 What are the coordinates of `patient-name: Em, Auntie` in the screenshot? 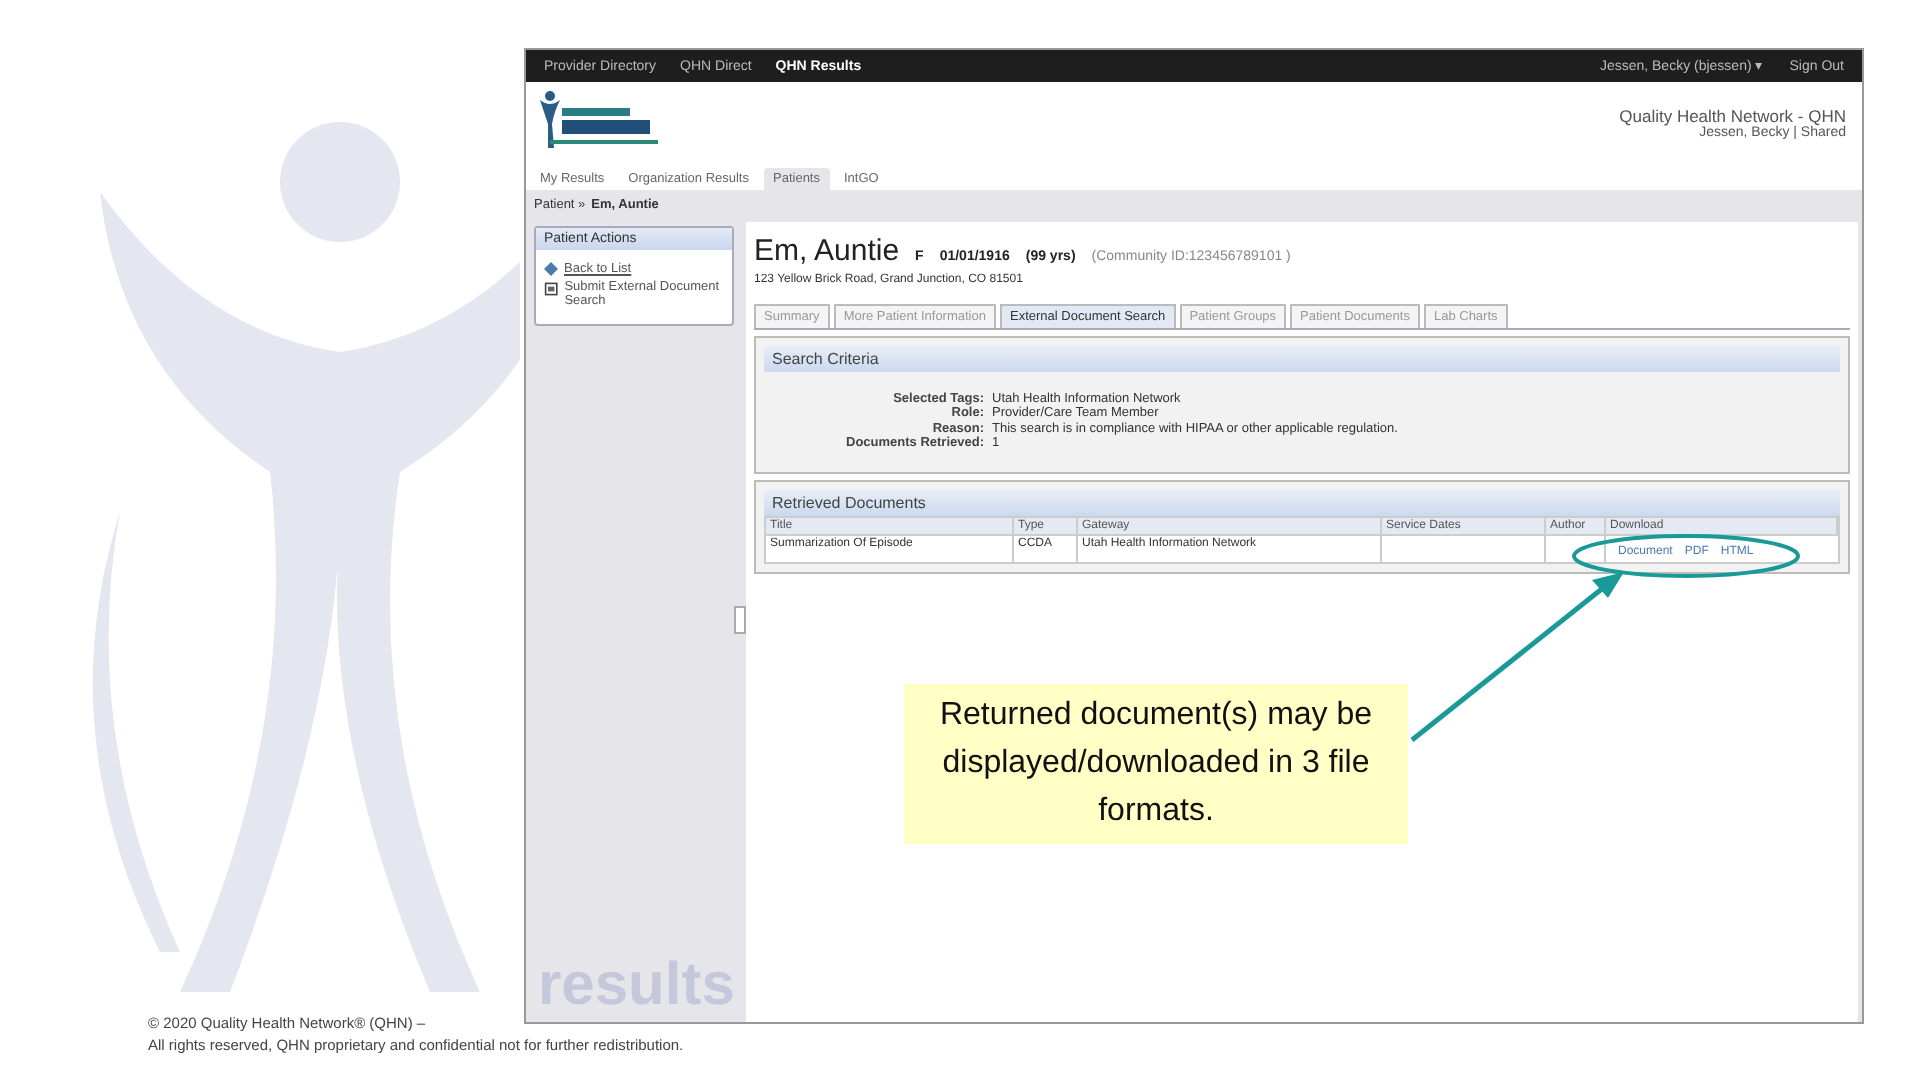 It's located at (827, 251).